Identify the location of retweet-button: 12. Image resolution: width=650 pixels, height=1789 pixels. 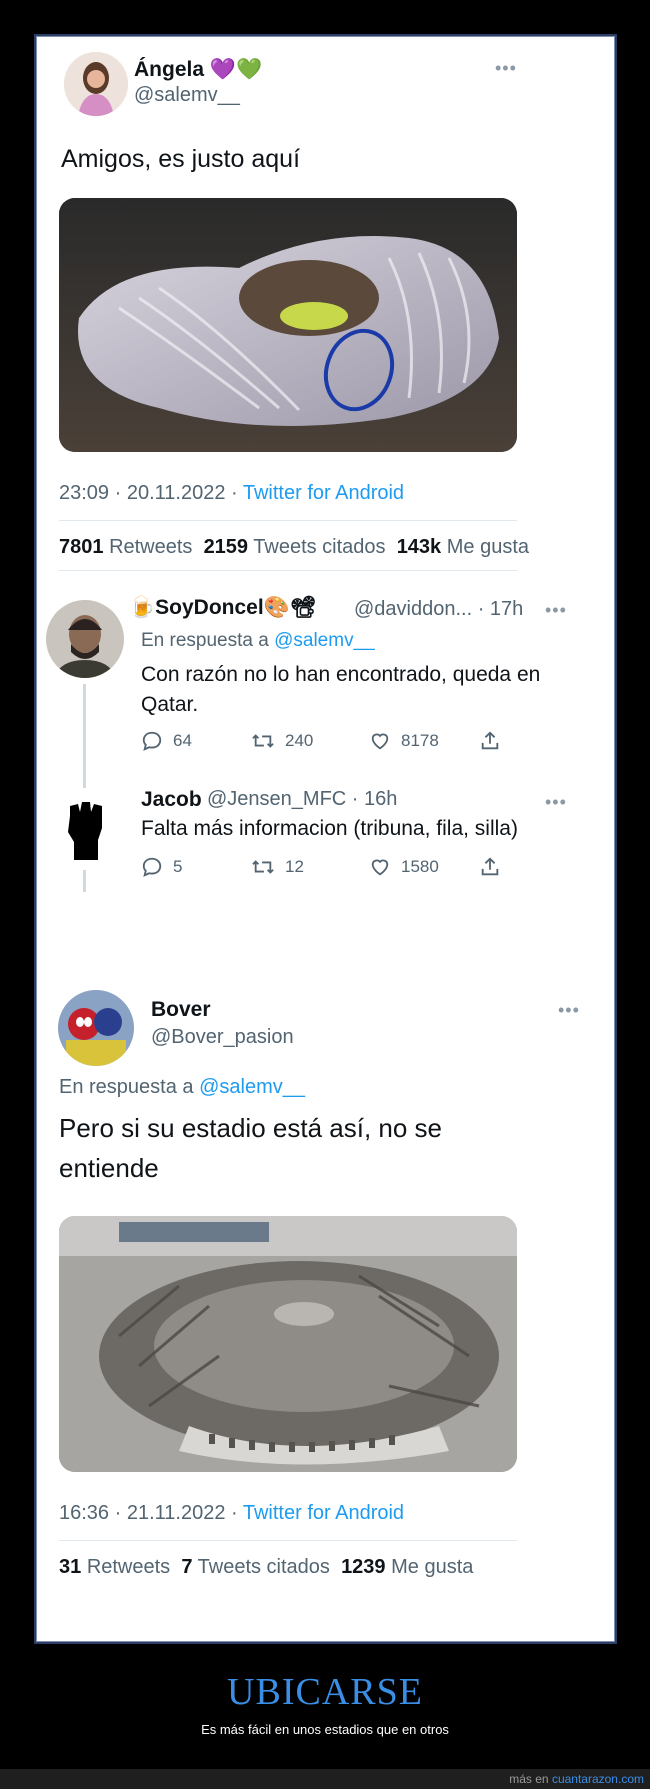
(310, 867).